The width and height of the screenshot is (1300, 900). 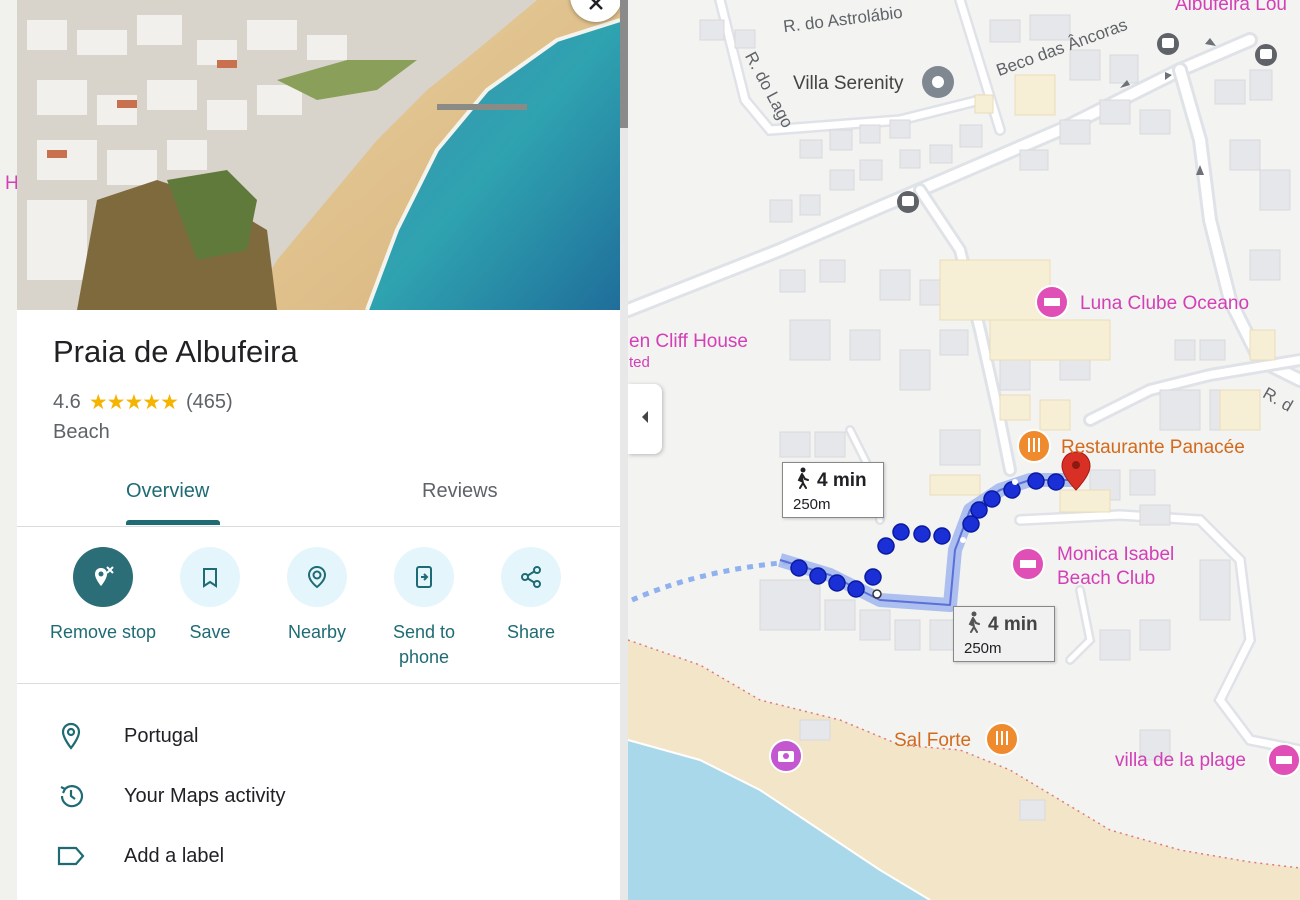 What do you see at coordinates (688, 342) in the screenshot?
I see `place-label-cliff-house: en Cliff House` at bounding box center [688, 342].